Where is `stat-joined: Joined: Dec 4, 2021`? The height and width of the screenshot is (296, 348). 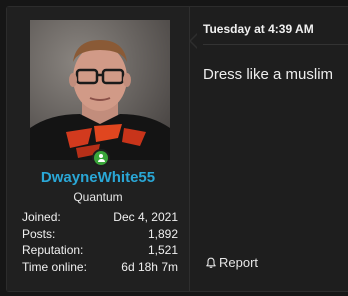
stat-joined: Joined: Dec 4, 2021 is located at coordinates (100, 217).